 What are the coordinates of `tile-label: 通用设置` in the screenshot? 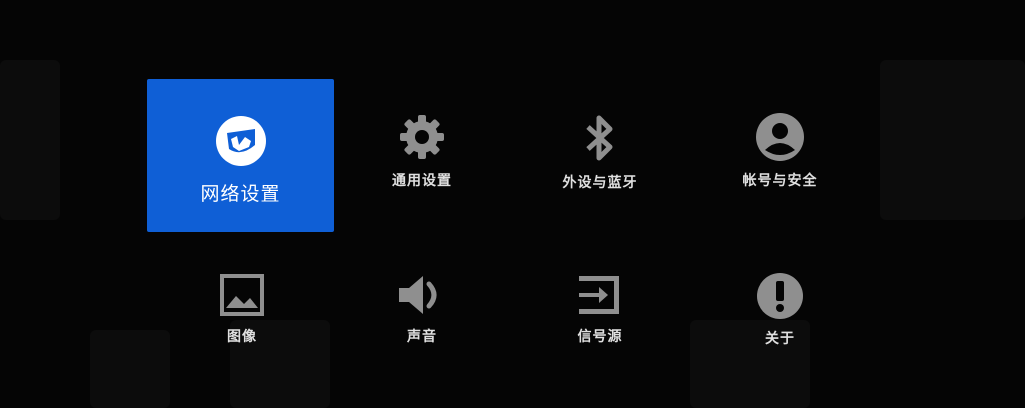 It's located at (422, 181).